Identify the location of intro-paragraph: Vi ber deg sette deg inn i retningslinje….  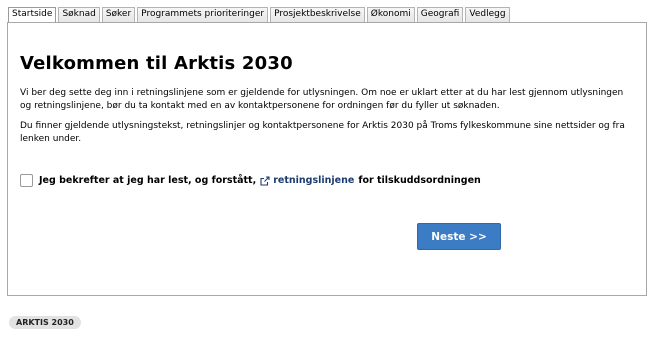
(322, 99).